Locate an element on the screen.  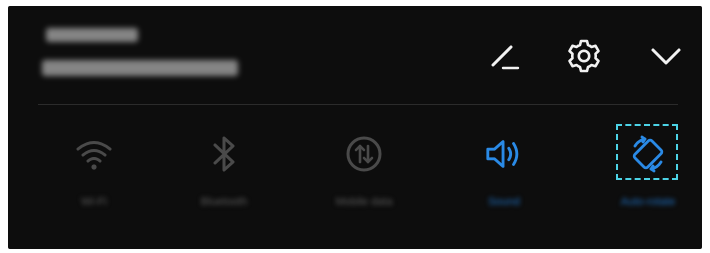
chevron-down-icon is located at coordinates (666, 56).